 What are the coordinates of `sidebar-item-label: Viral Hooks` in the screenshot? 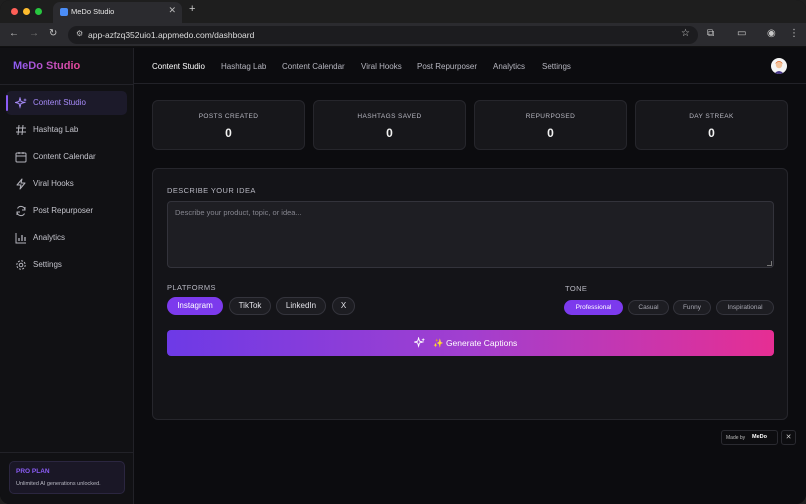 It's located at (53, 183).